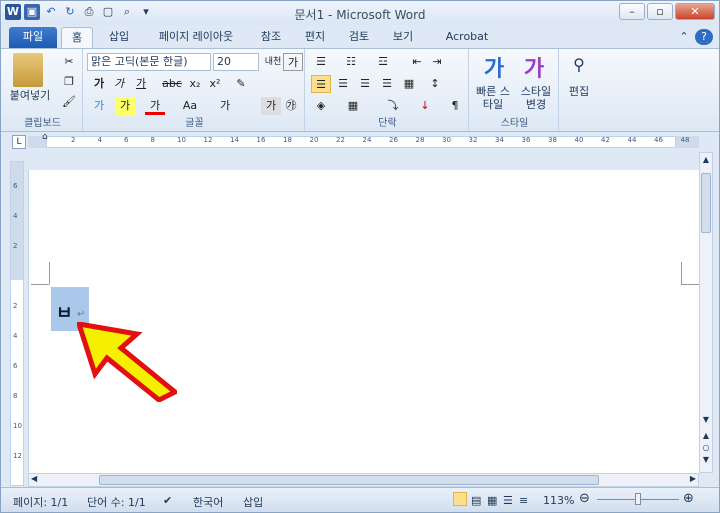 The width and height of the screenshot is (720, 513). What do you see at coordinates (706, 312) in the screenshot?
I see `vertical-scrollbar: ▲ ▼ ▲ ○ ▼` at bounding box center [706, 312].